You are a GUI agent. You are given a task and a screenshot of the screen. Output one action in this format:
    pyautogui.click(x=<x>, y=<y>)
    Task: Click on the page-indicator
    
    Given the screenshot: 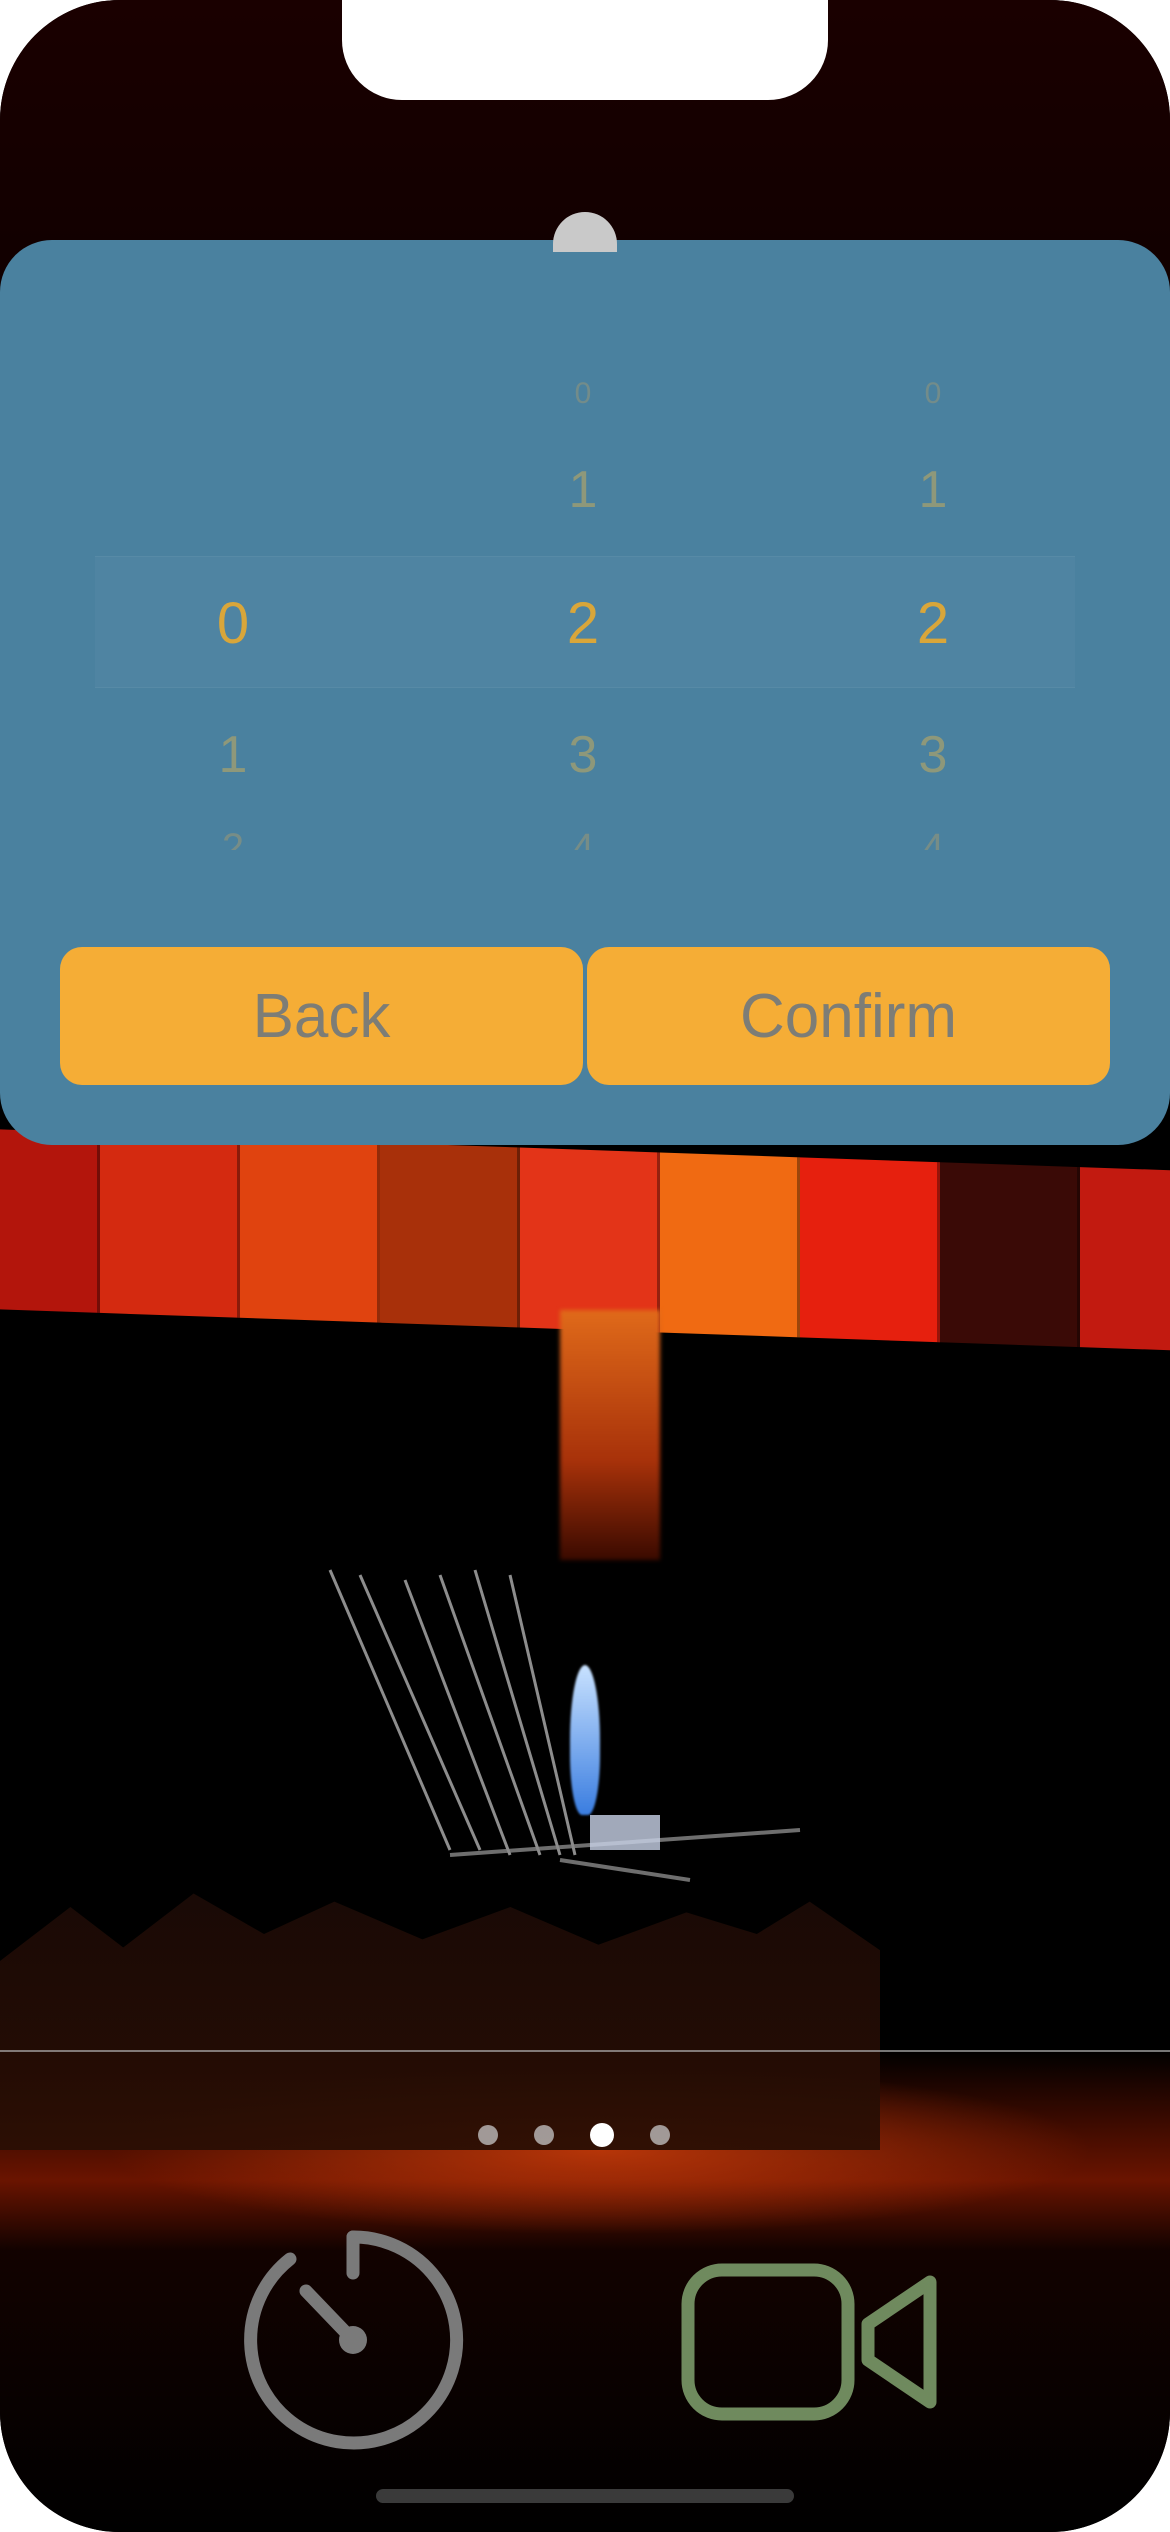 What is the action you would take?
    pyautogui.click(x=588, y=2135)
    